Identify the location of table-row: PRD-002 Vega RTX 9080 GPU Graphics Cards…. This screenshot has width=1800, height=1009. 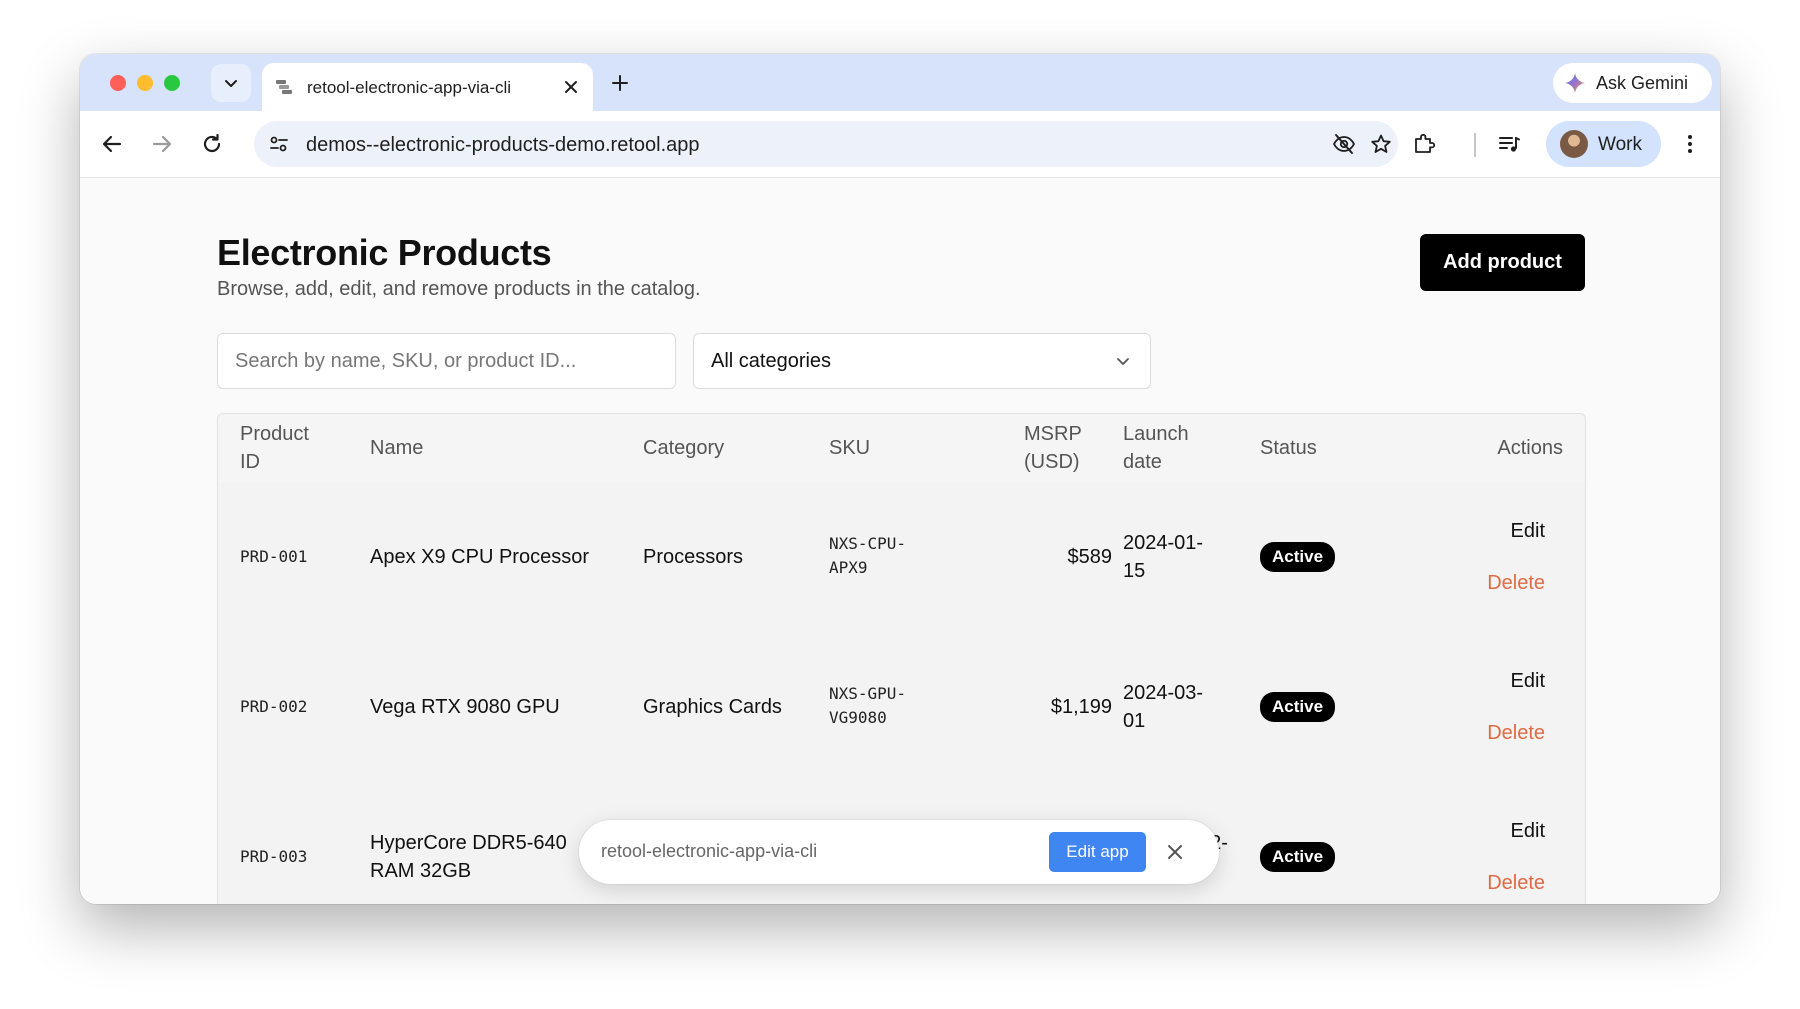
(901, 708).